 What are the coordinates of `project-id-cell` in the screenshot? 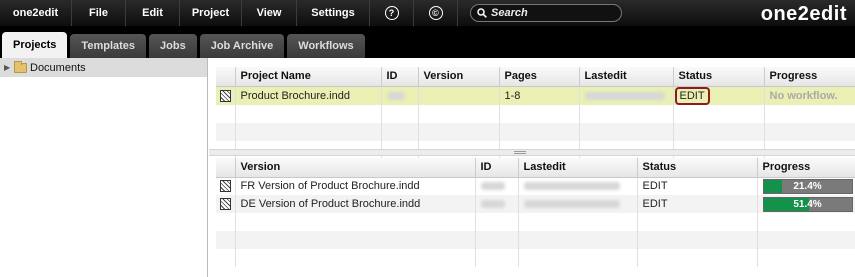 It's located at (400, 95).